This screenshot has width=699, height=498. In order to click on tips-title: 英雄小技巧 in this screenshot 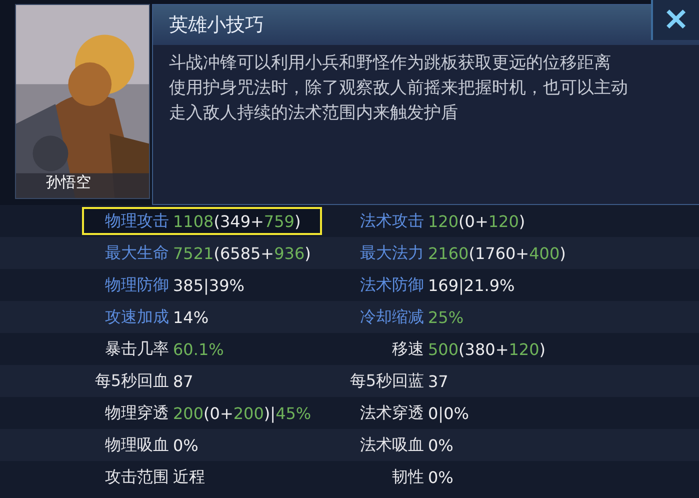, I will do `click(216, 25)`.